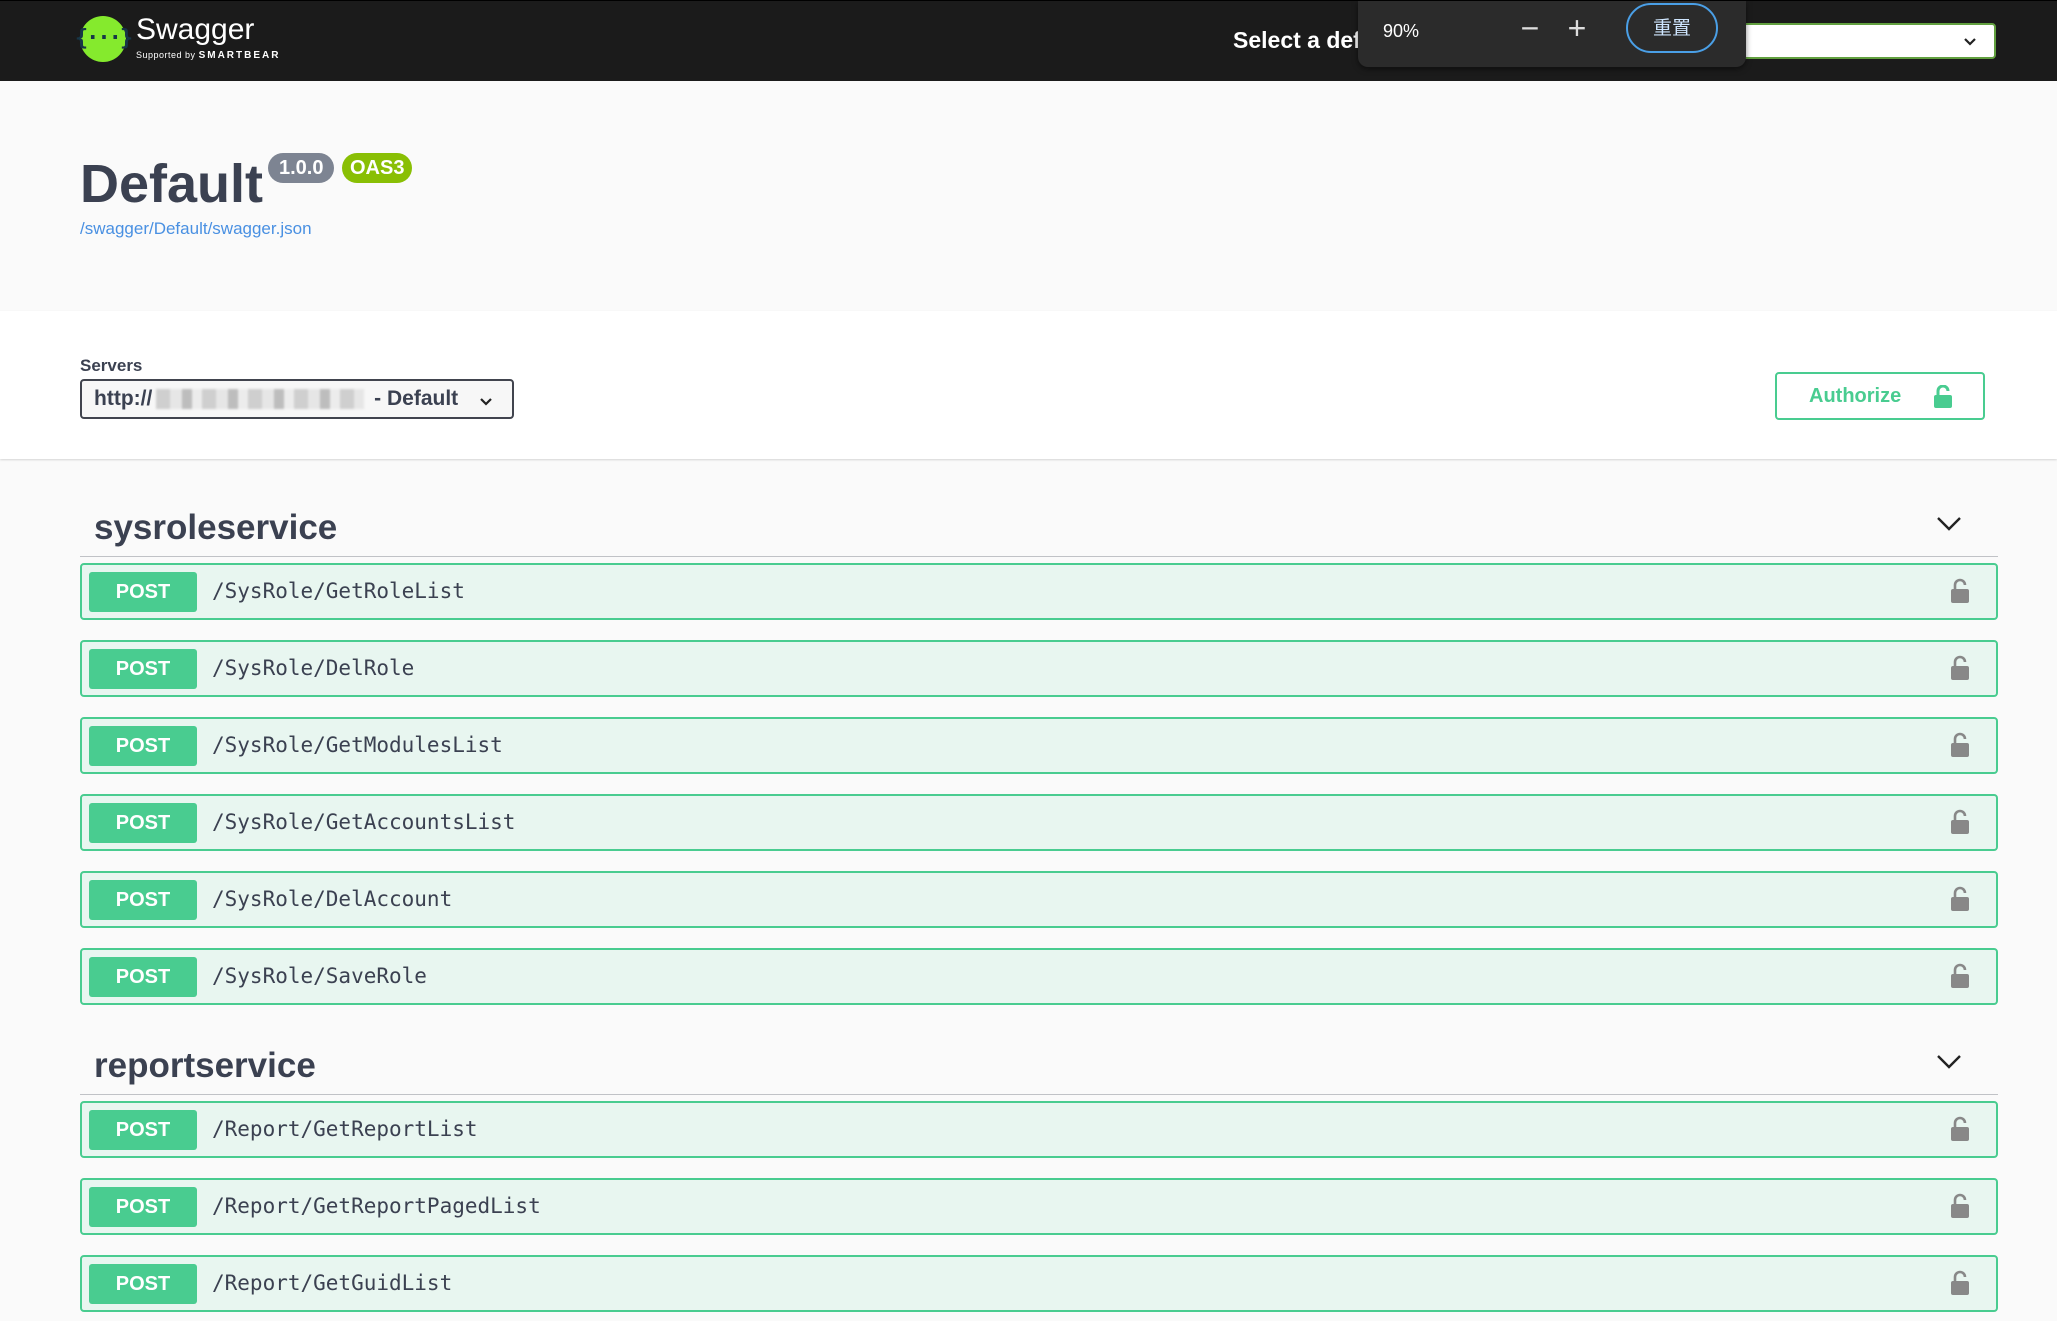  What do you see at coordinates (111, 365) in the screenshot?
I see `servers-label: Servers` at bounding box center [111, 365].